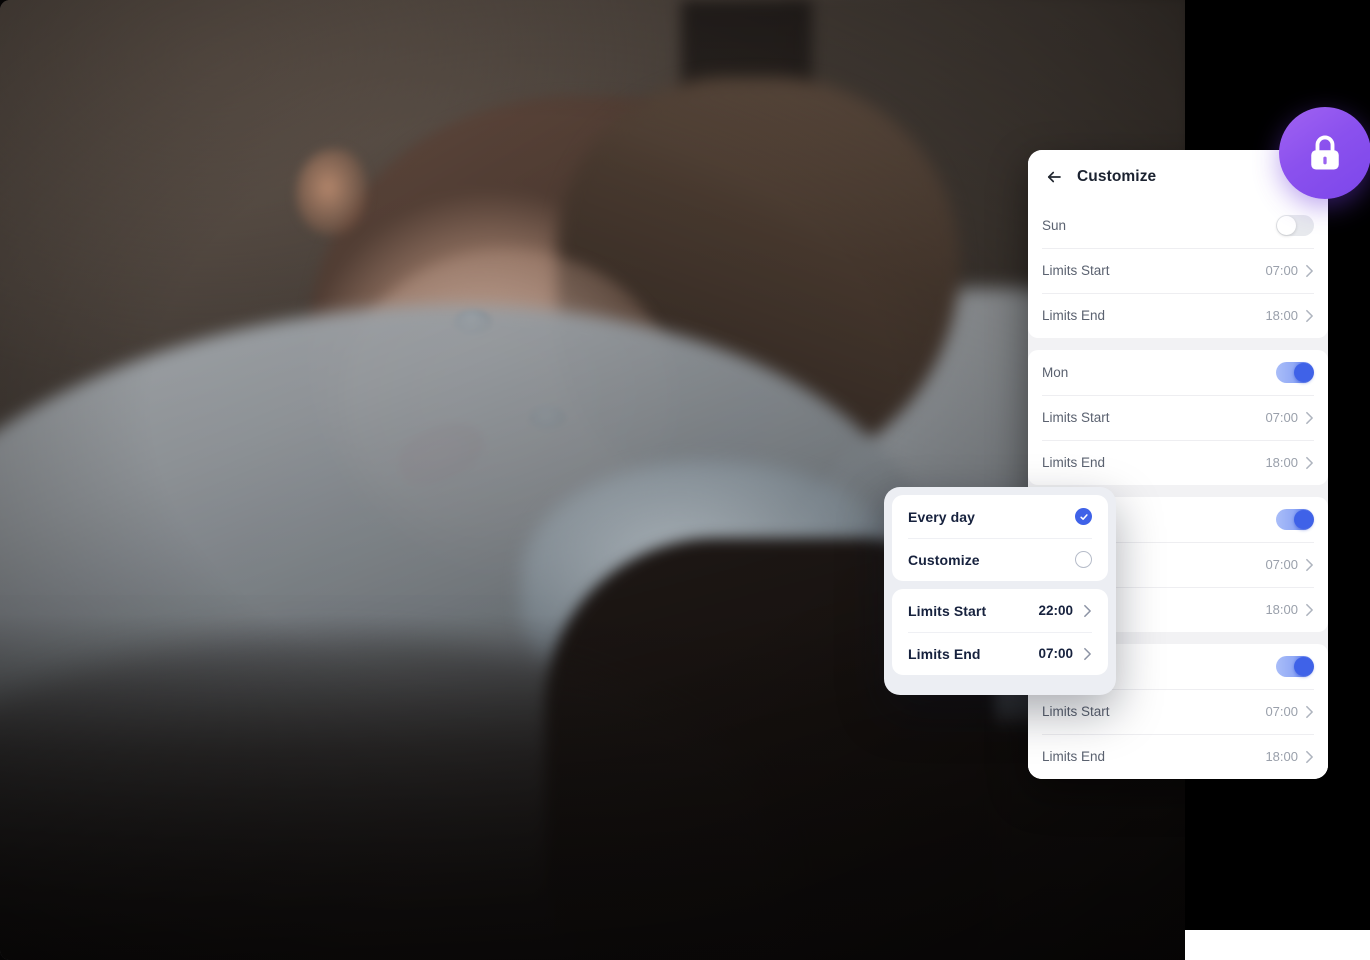  I want to click on popup-limits-end-label: Limits End, so click(944, 653).